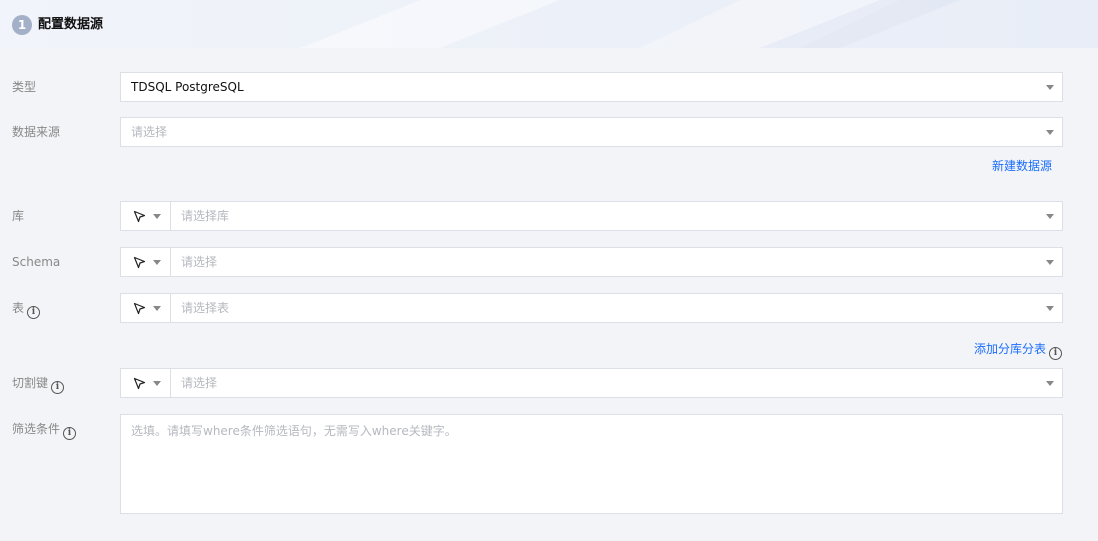  What do you see at coordinates (26, 309) in the screenshot?
I see `table-label-wrap: 表i` at bounding box center [26, 309].